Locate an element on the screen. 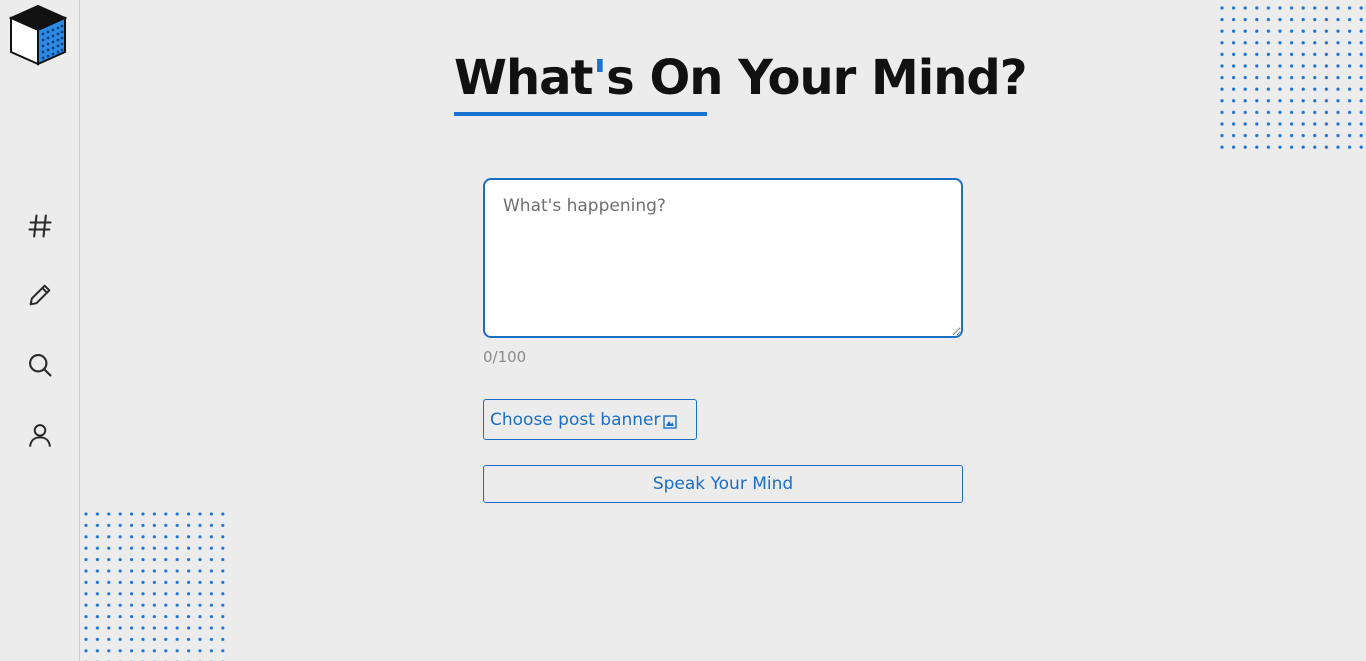 This screenshot has width=1366, height=661. sidebar-item-write is located at coordinates (40, 295).